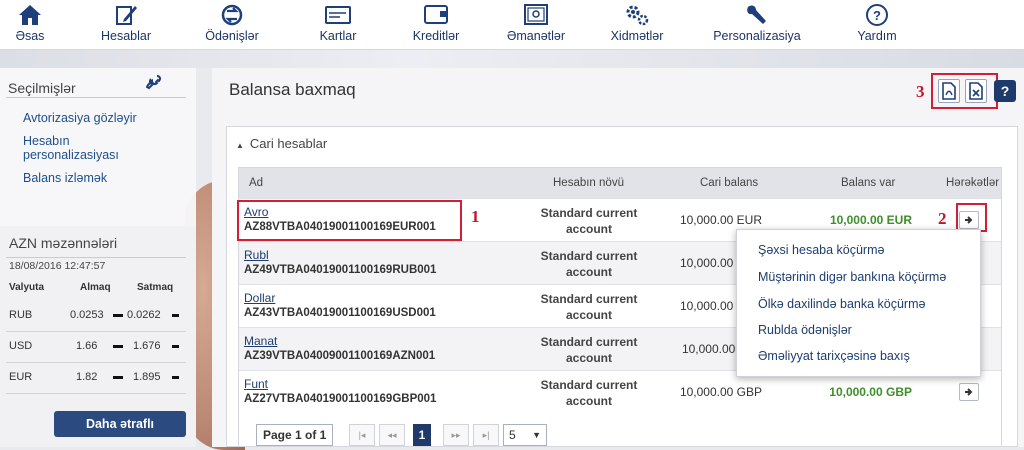 The height and width of the screenshot is (450, 1024). I want to click on menu-item-rub-payments: Rublda ödənişlər, so click(805, 330).